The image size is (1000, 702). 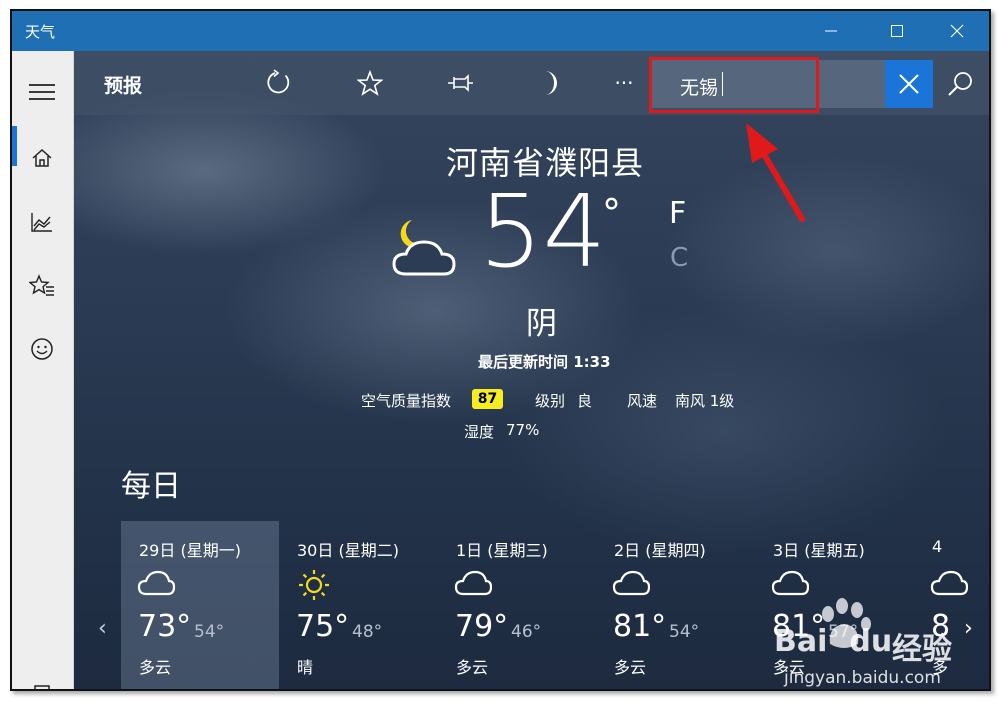 What do you see at coordinates (358, 605) in the screenshot?
I see `forecast-day: 30日 (星期二) 75° 48° 晴` at bounding box center [358, 605].